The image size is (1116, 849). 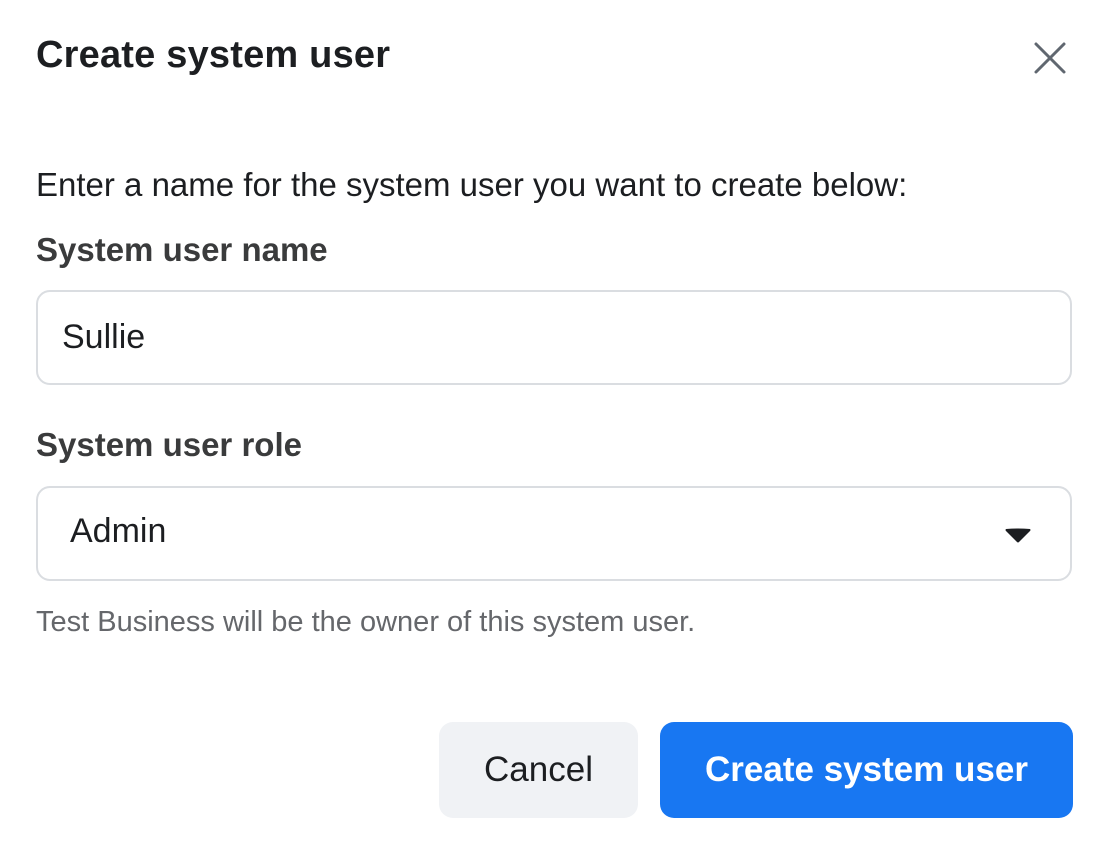 I want to click on dialog-title: Create system user, so click(x=213, y=55).